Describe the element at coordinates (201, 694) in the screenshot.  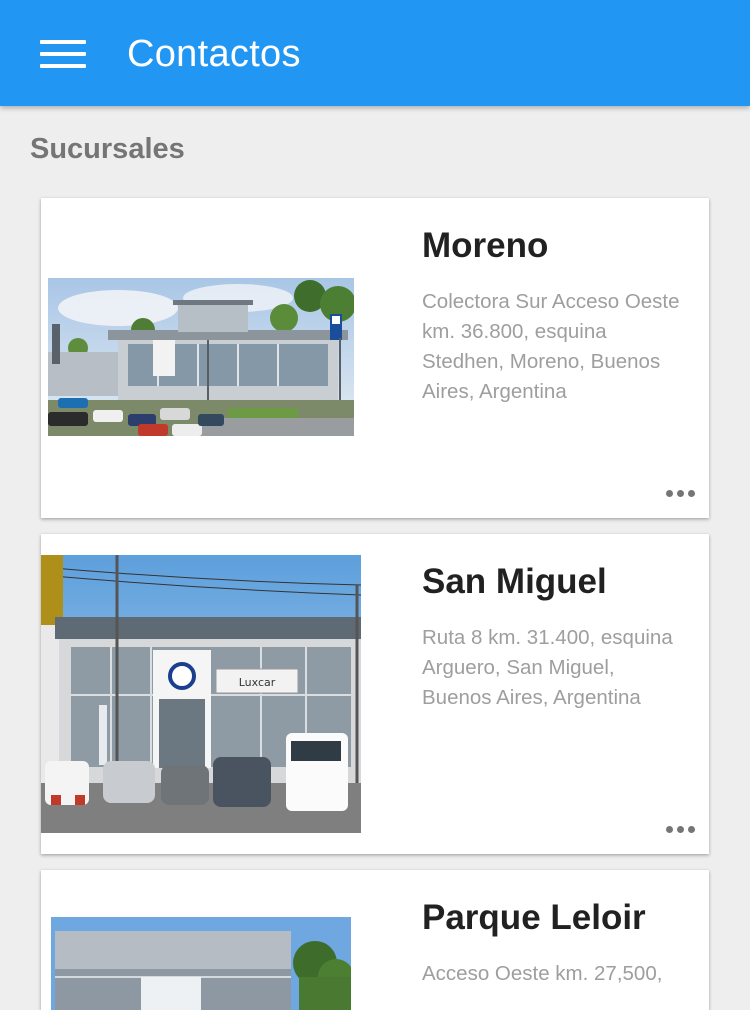
I see `branch-photo: Luxcar` at that location.